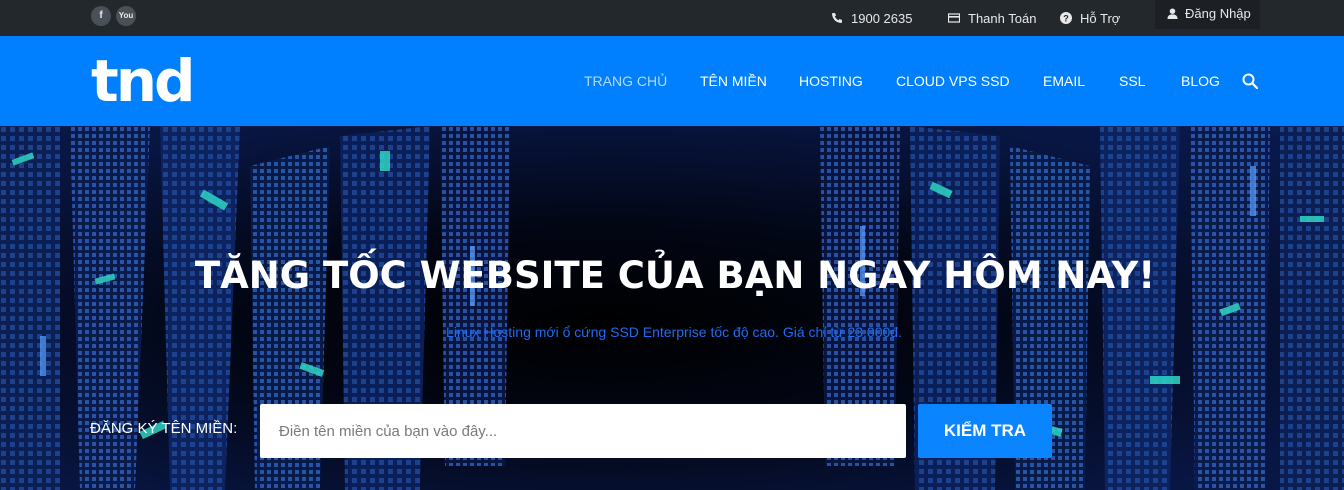 This screenshot has height=490, width=1344. What do you see at coordinates (675, 275) in the screenshot?
I see `hero-title: TĂNG TỐC WEBSITE CỦA BẠN NGAY HÔM NAY!` at bounding box center [675, 275].